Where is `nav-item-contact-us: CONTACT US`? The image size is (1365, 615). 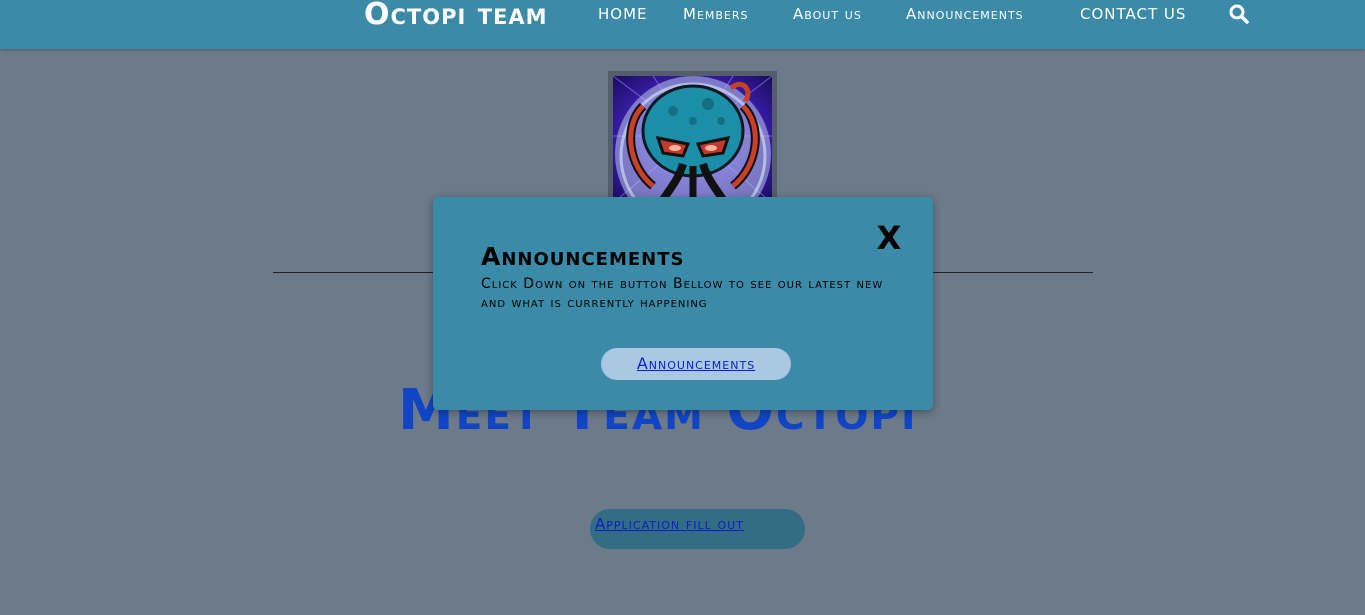
nav-item-contact-us: CONTACT US is located at coordinates (1133, 14).